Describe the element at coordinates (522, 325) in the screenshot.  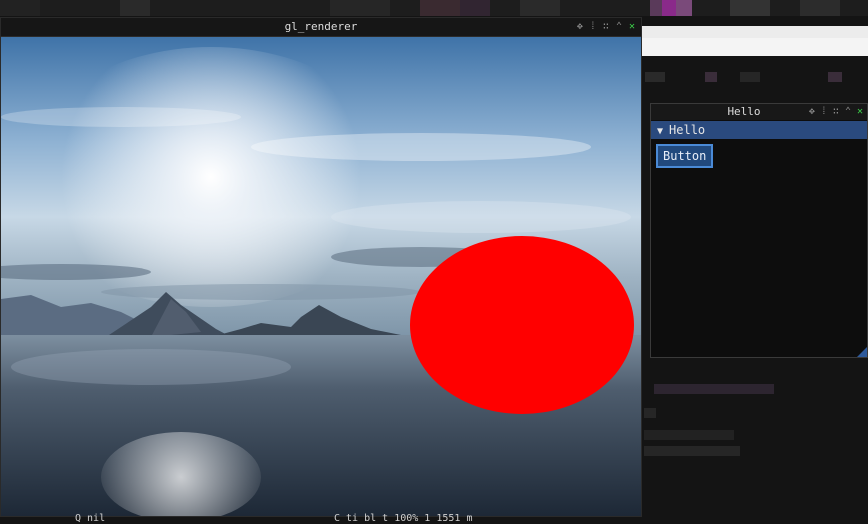
I see `red-ellipse` at that location.